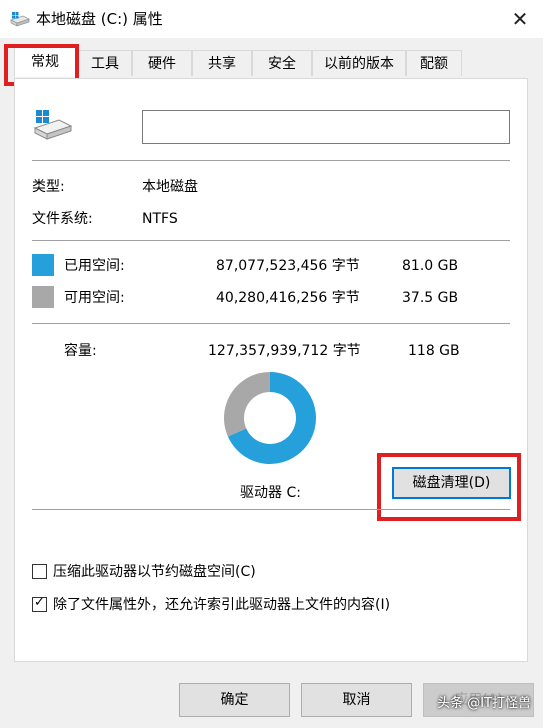 The width and height of the screenshot is (543, 728). Describe the element at coordinates (48, 187) in the screenshot. I see `type-label: 类型:` at that location.